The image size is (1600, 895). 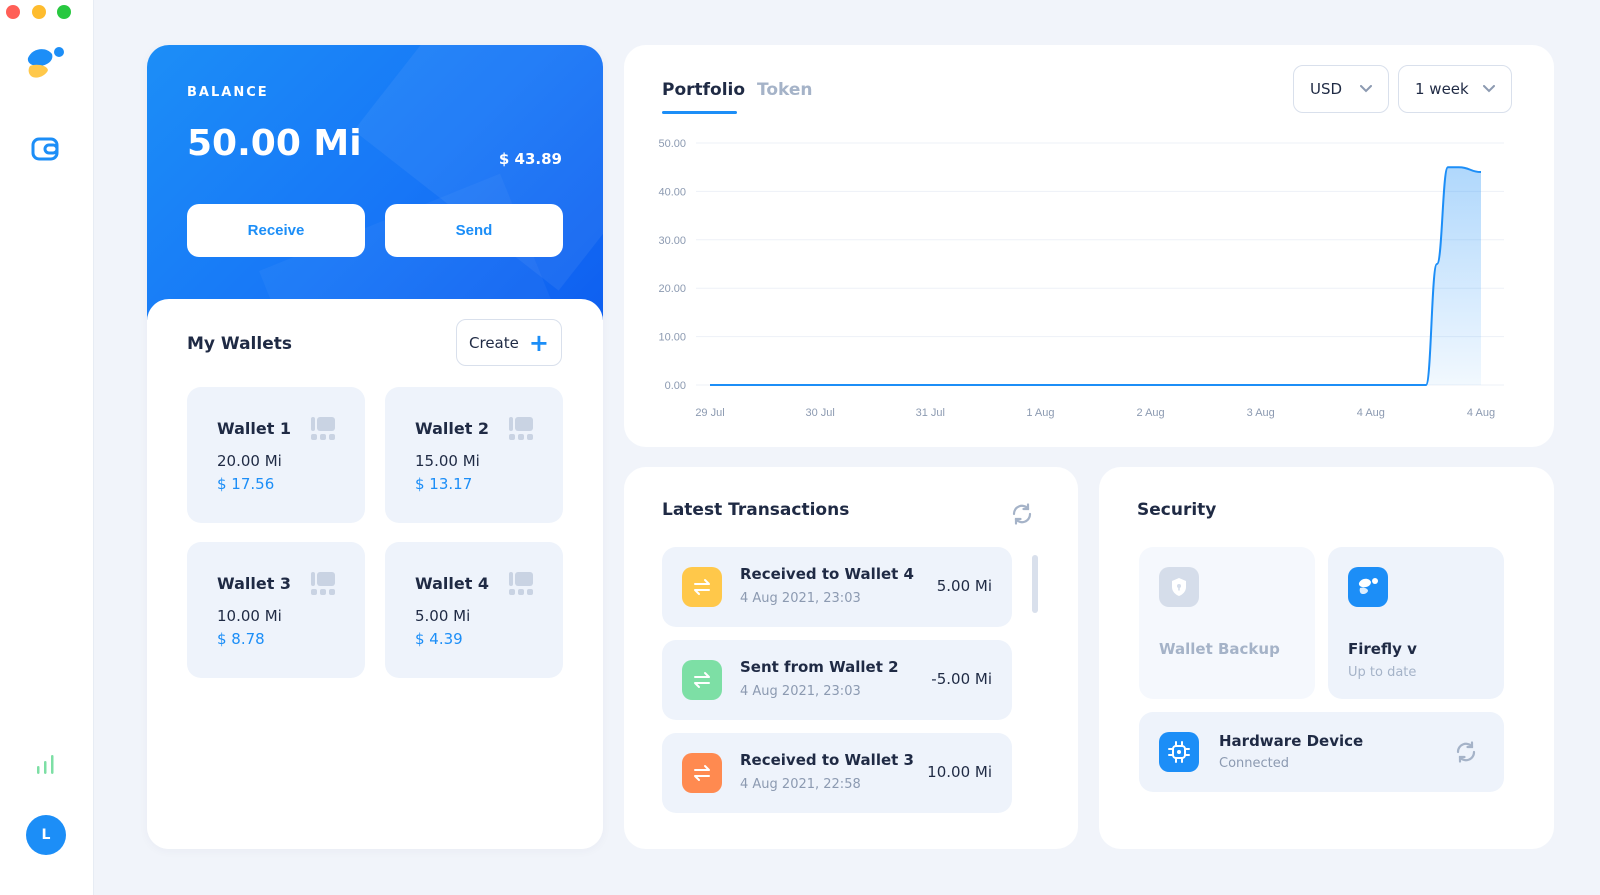 I want to click on wallet-card: Wallet 1 20.00 Mi $ 17.56, so click(x=276, y=455).